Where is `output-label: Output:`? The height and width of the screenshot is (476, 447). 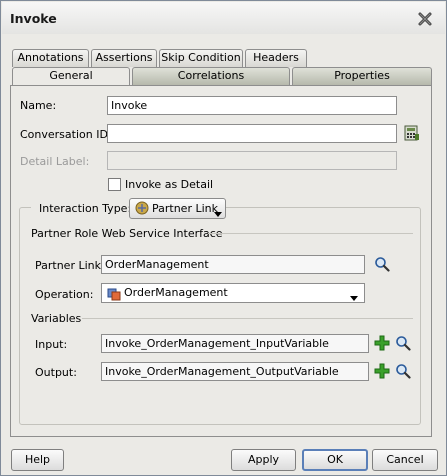 output-label: Output: is located at coordinates (56, 372).